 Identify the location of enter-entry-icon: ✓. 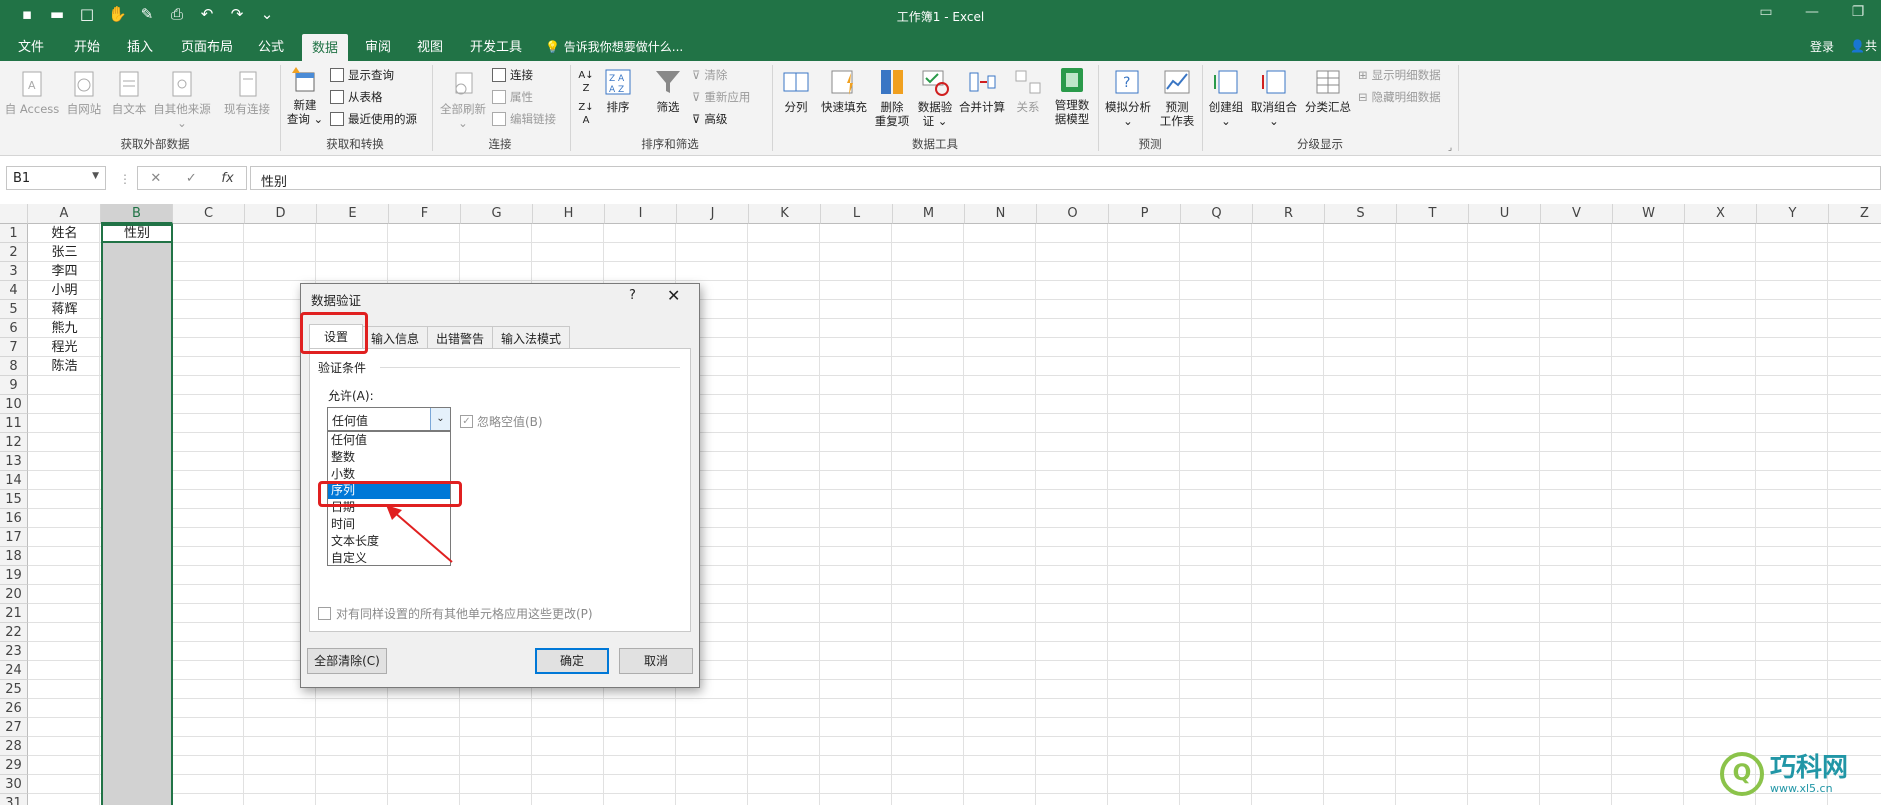
(191, 178).